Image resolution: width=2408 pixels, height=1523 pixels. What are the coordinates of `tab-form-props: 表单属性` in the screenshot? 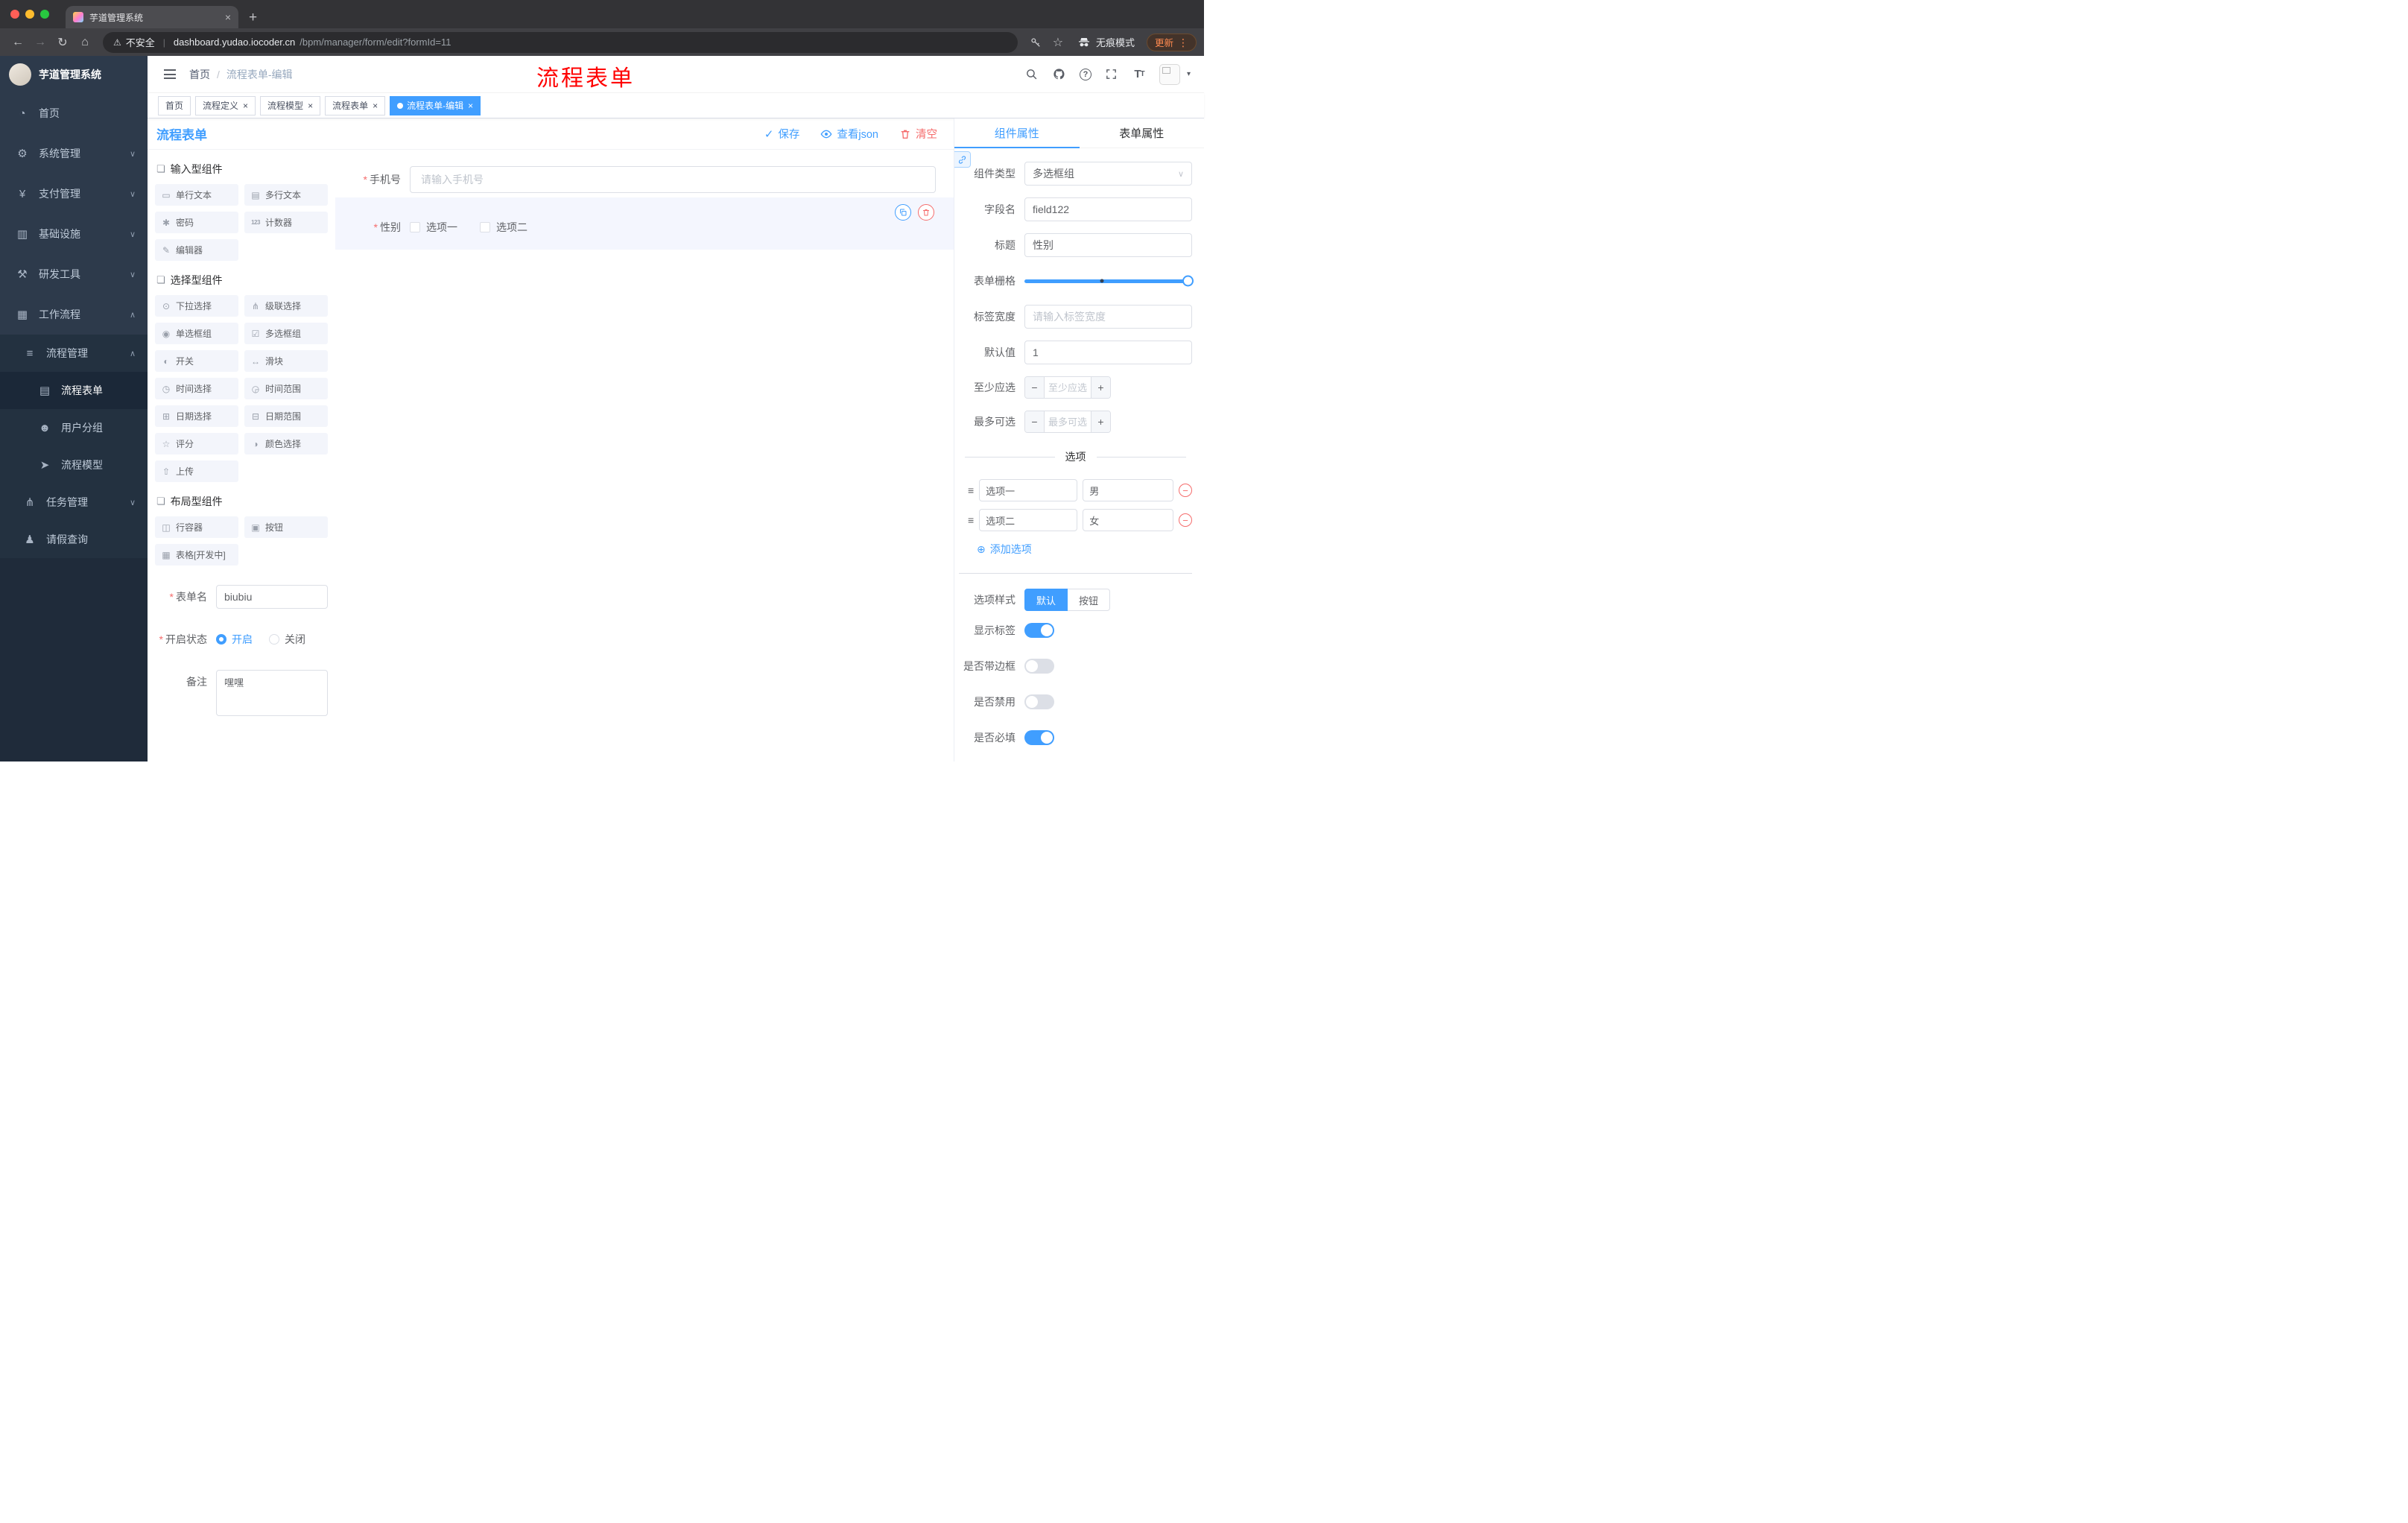 It's located at (1142, 133).